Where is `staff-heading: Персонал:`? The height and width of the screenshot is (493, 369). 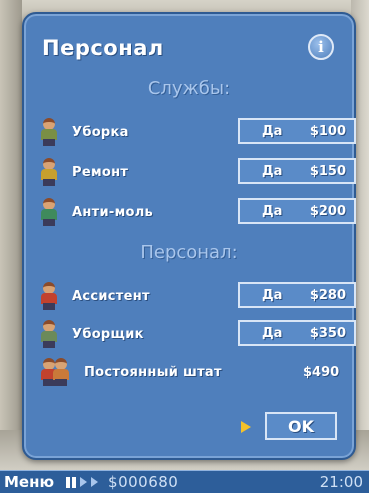 staff-heading: Персонал: is located at coordinates (189, 252).